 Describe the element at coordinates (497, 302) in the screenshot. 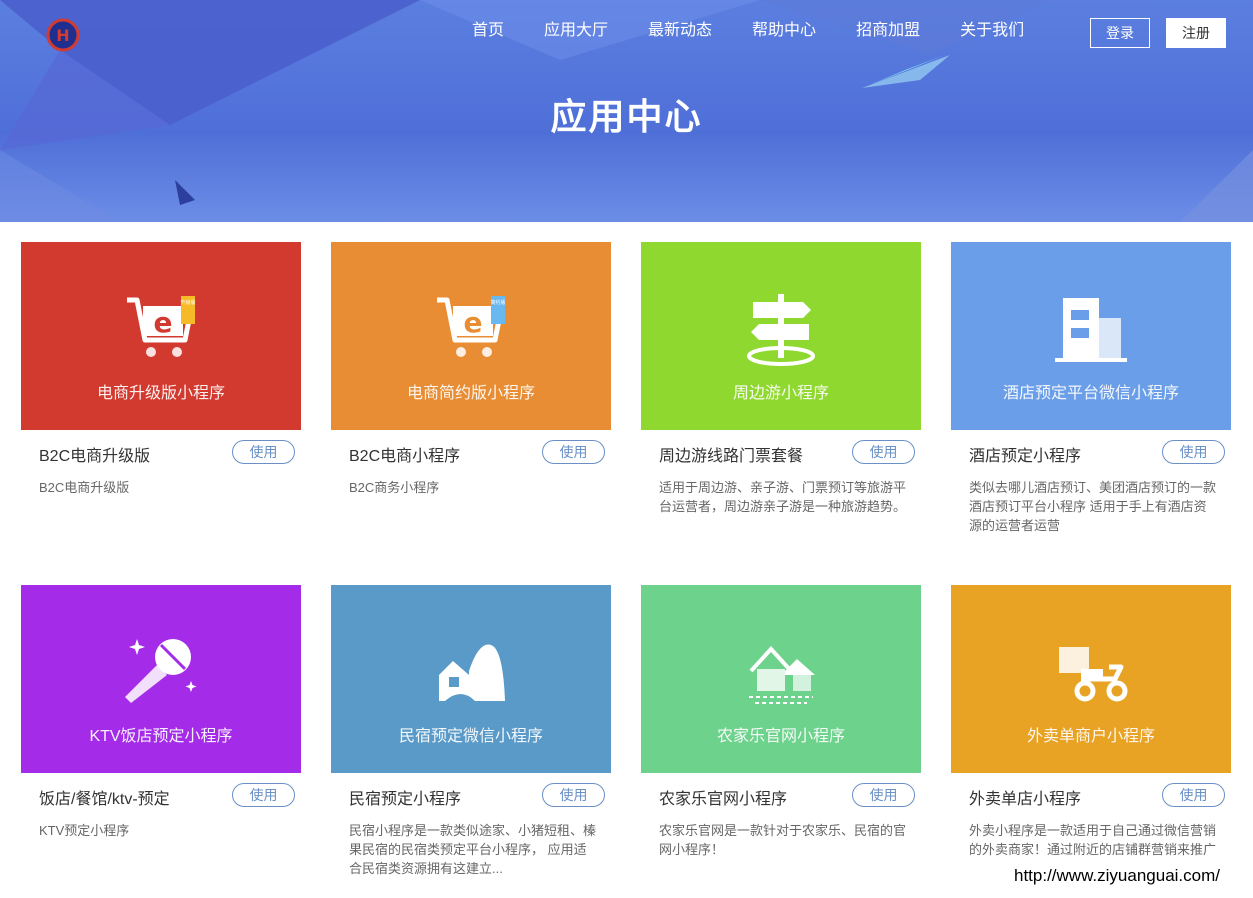

I see `badge-text: 简约版` at that location.